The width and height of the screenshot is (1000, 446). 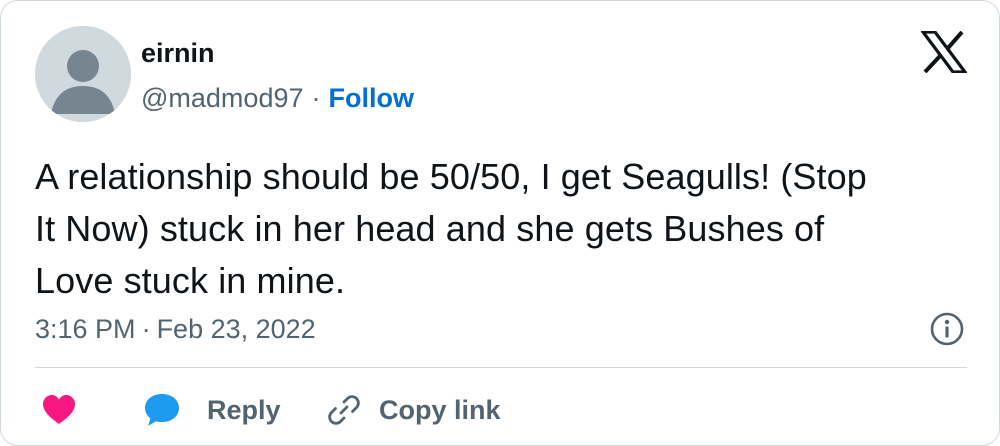 I want to click on x-logo-icon, so click(x=944, y=52).